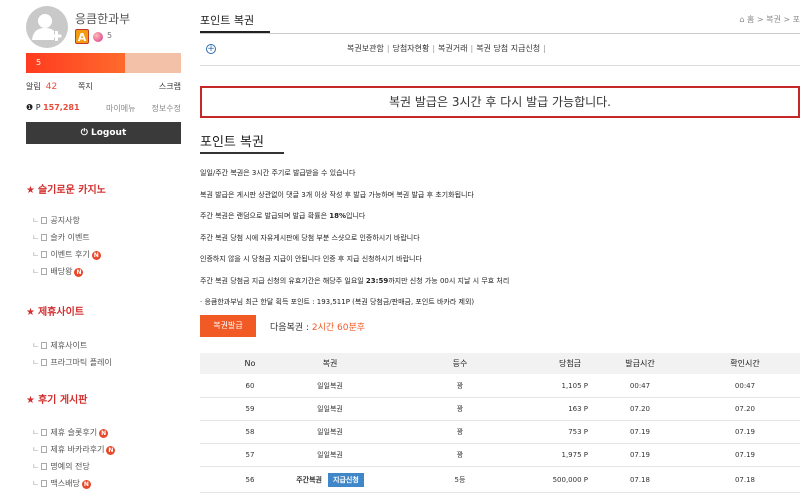 The image size is (800, 496). Describe the element at coordinates (30, 190) in the screenshot. I see `star-icon: ★` at that location.